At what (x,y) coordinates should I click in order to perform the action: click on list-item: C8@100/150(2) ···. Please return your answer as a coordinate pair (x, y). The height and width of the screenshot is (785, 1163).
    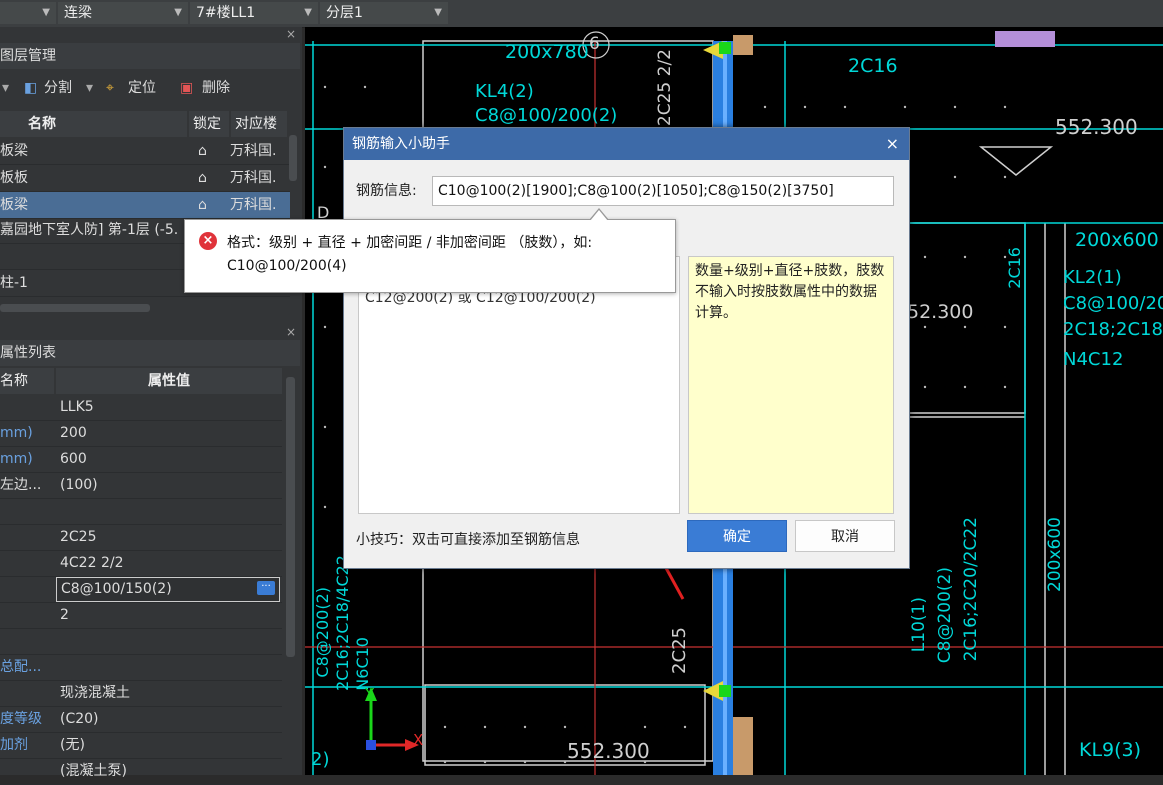
    Looking at the image, I should click on (141, 589).